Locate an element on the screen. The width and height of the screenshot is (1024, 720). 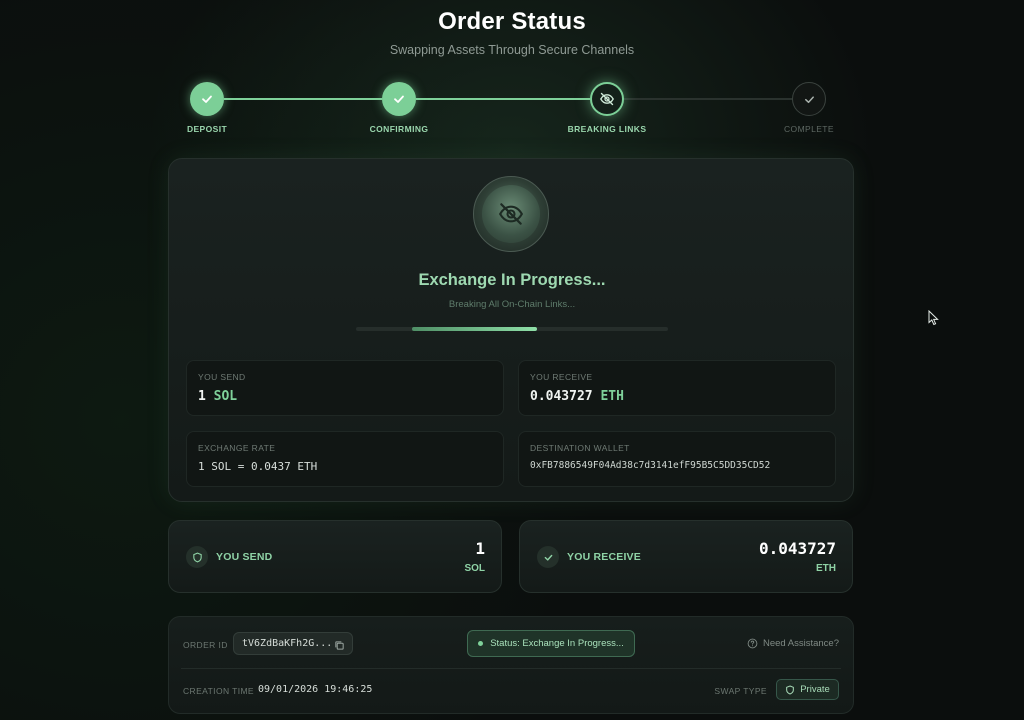
step-label-deposit: DEPOSIT is located at coordinates (207, 129).